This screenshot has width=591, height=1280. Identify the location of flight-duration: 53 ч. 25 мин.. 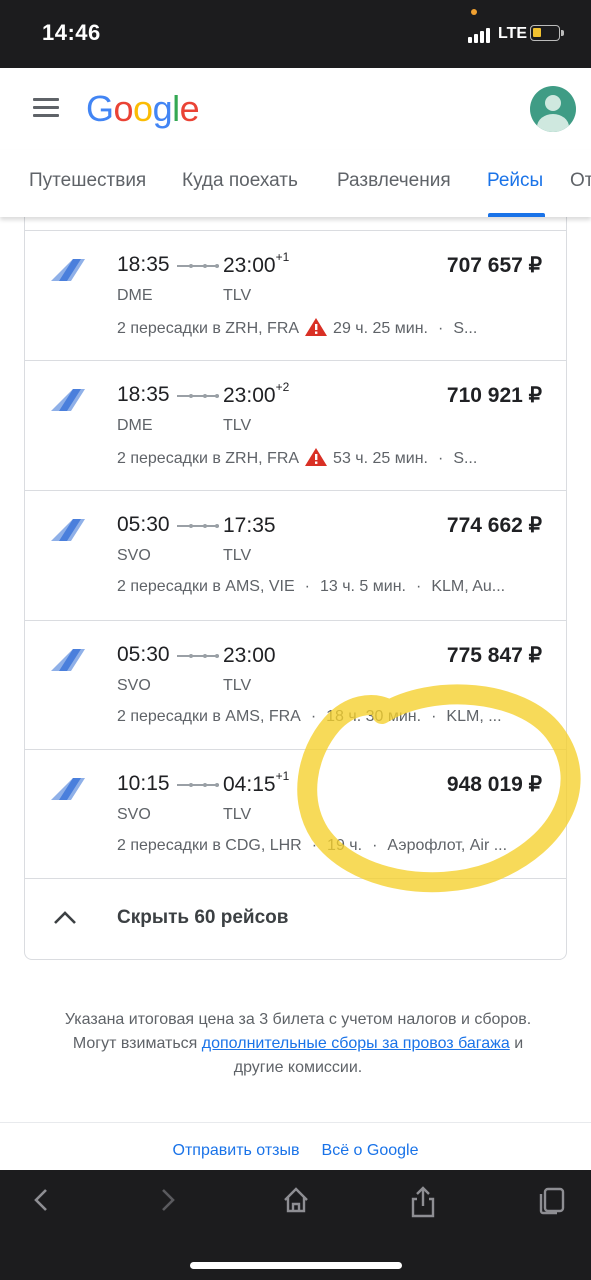
(380, 458).